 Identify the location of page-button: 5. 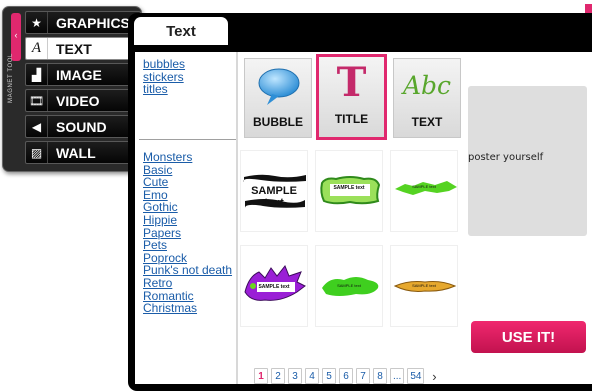
(329, 376).